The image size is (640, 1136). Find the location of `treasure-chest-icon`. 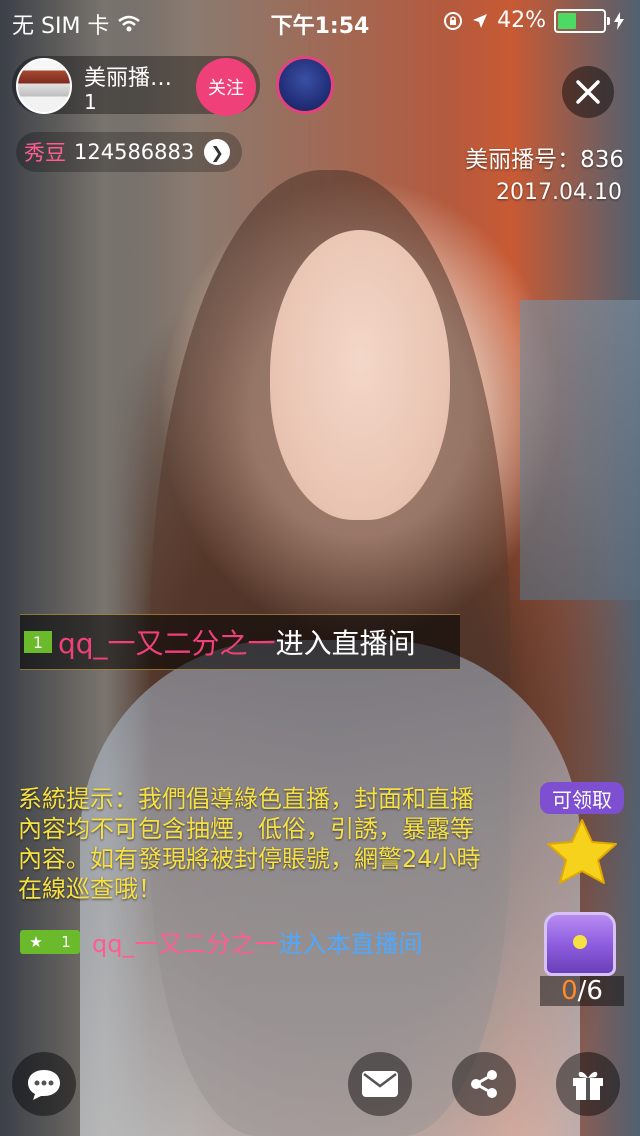

treasure-chest-icon is located at coordinates (580, 944).